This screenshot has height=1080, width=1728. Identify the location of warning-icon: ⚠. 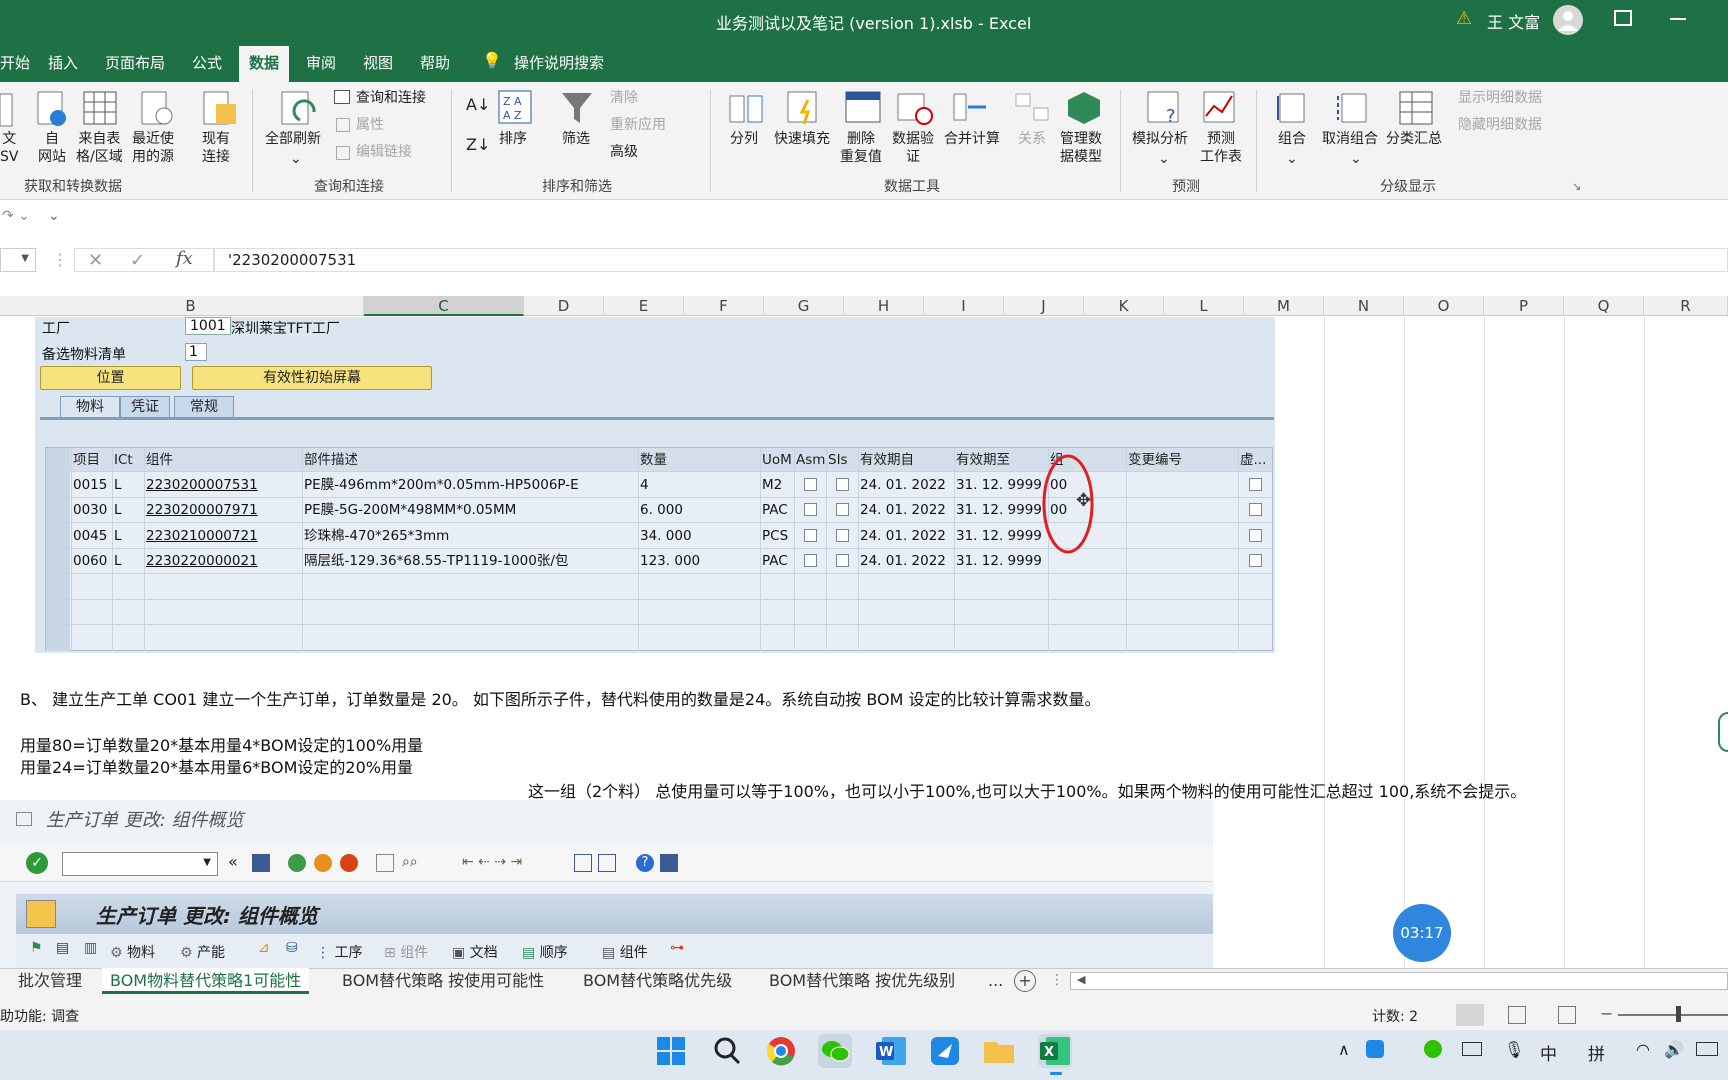
(1464, 18).